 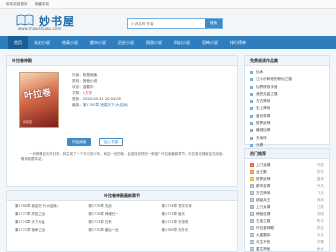 I want to click on book-cover: 叶拉卷 风萧萧, so click(x=39, y=100).